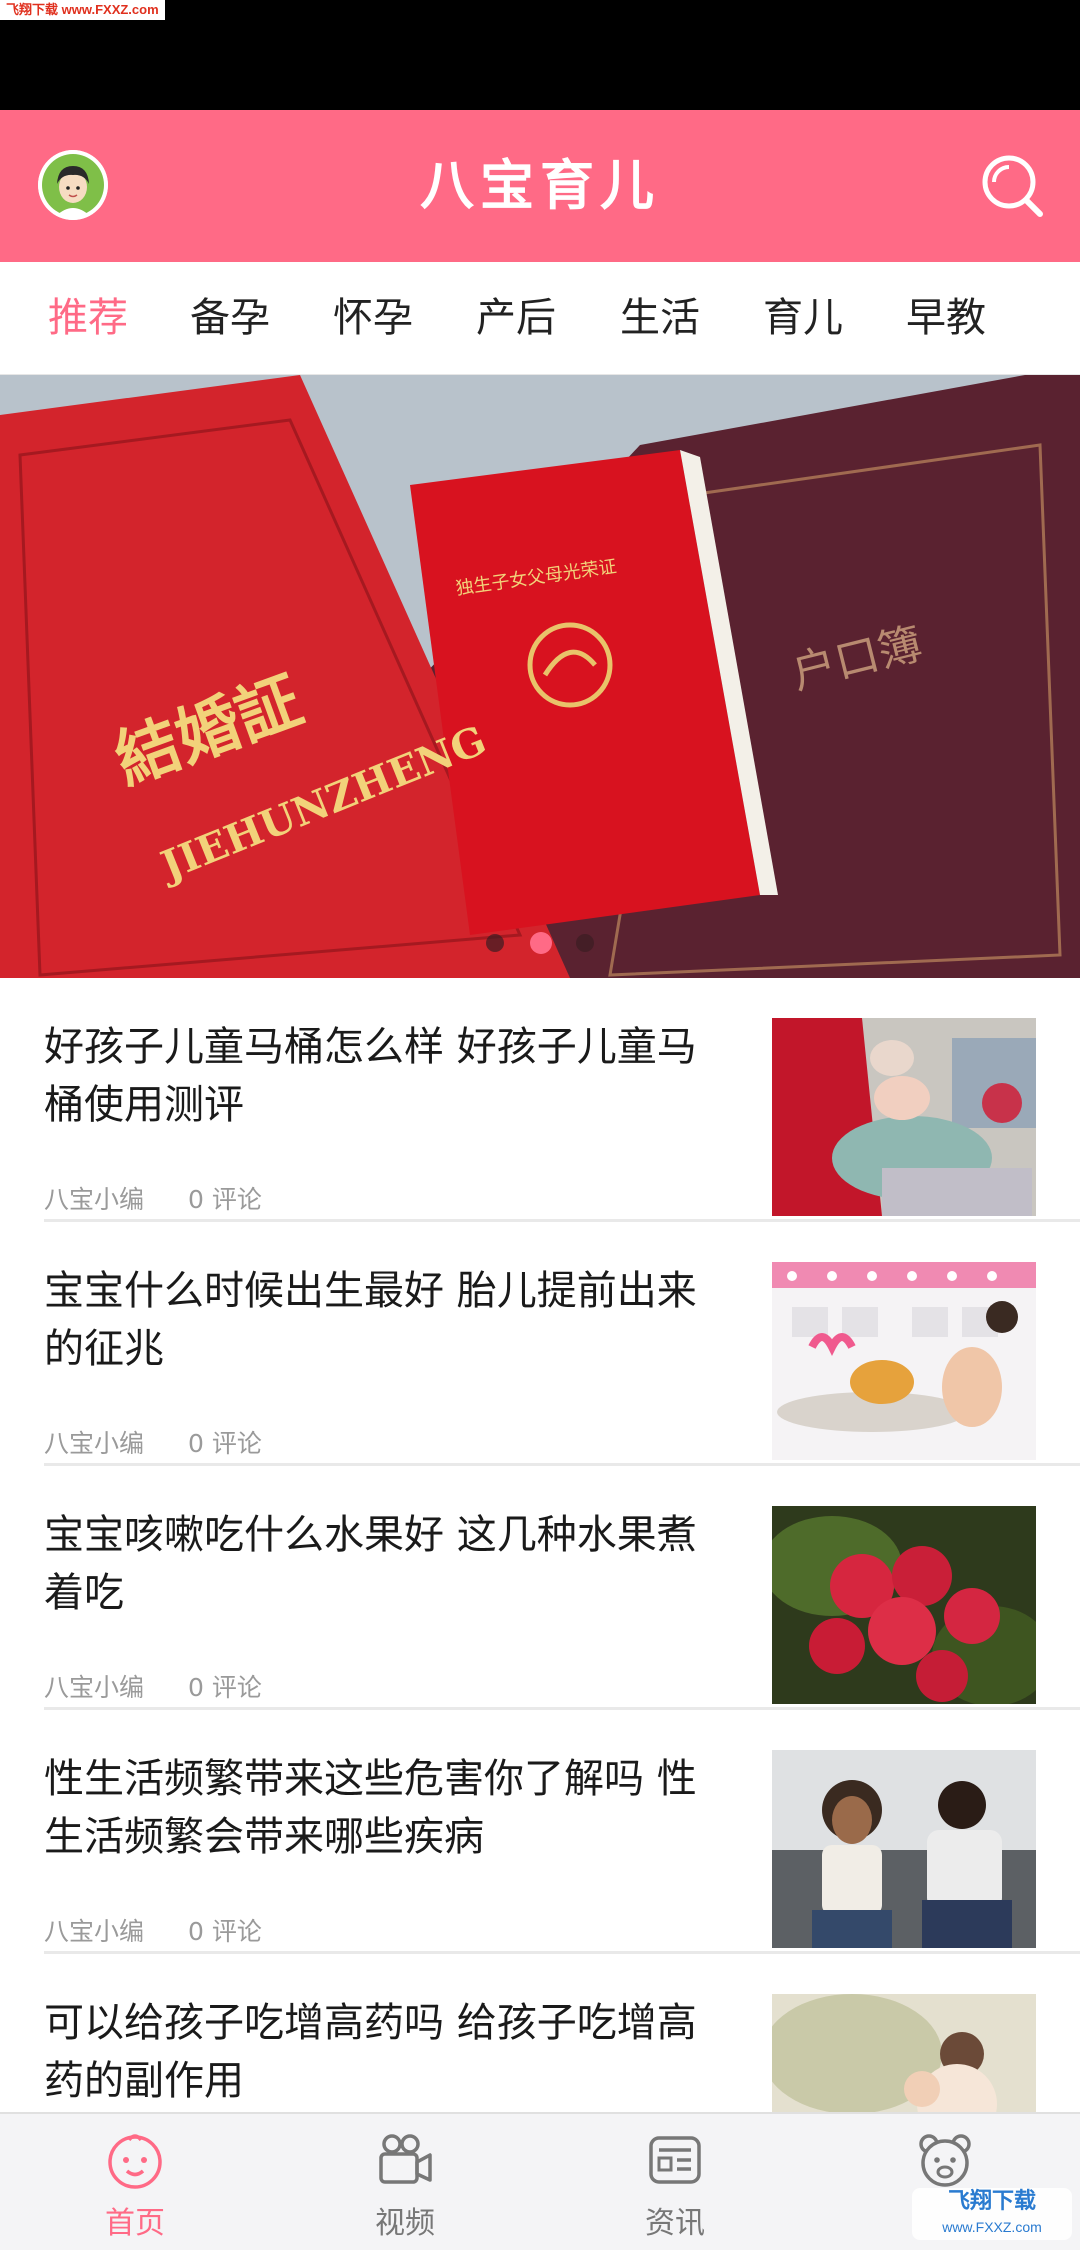 The height and width of the screenshot is (2250, 1080). I want to click on nav-news: 资讯, so click(675, 2182).